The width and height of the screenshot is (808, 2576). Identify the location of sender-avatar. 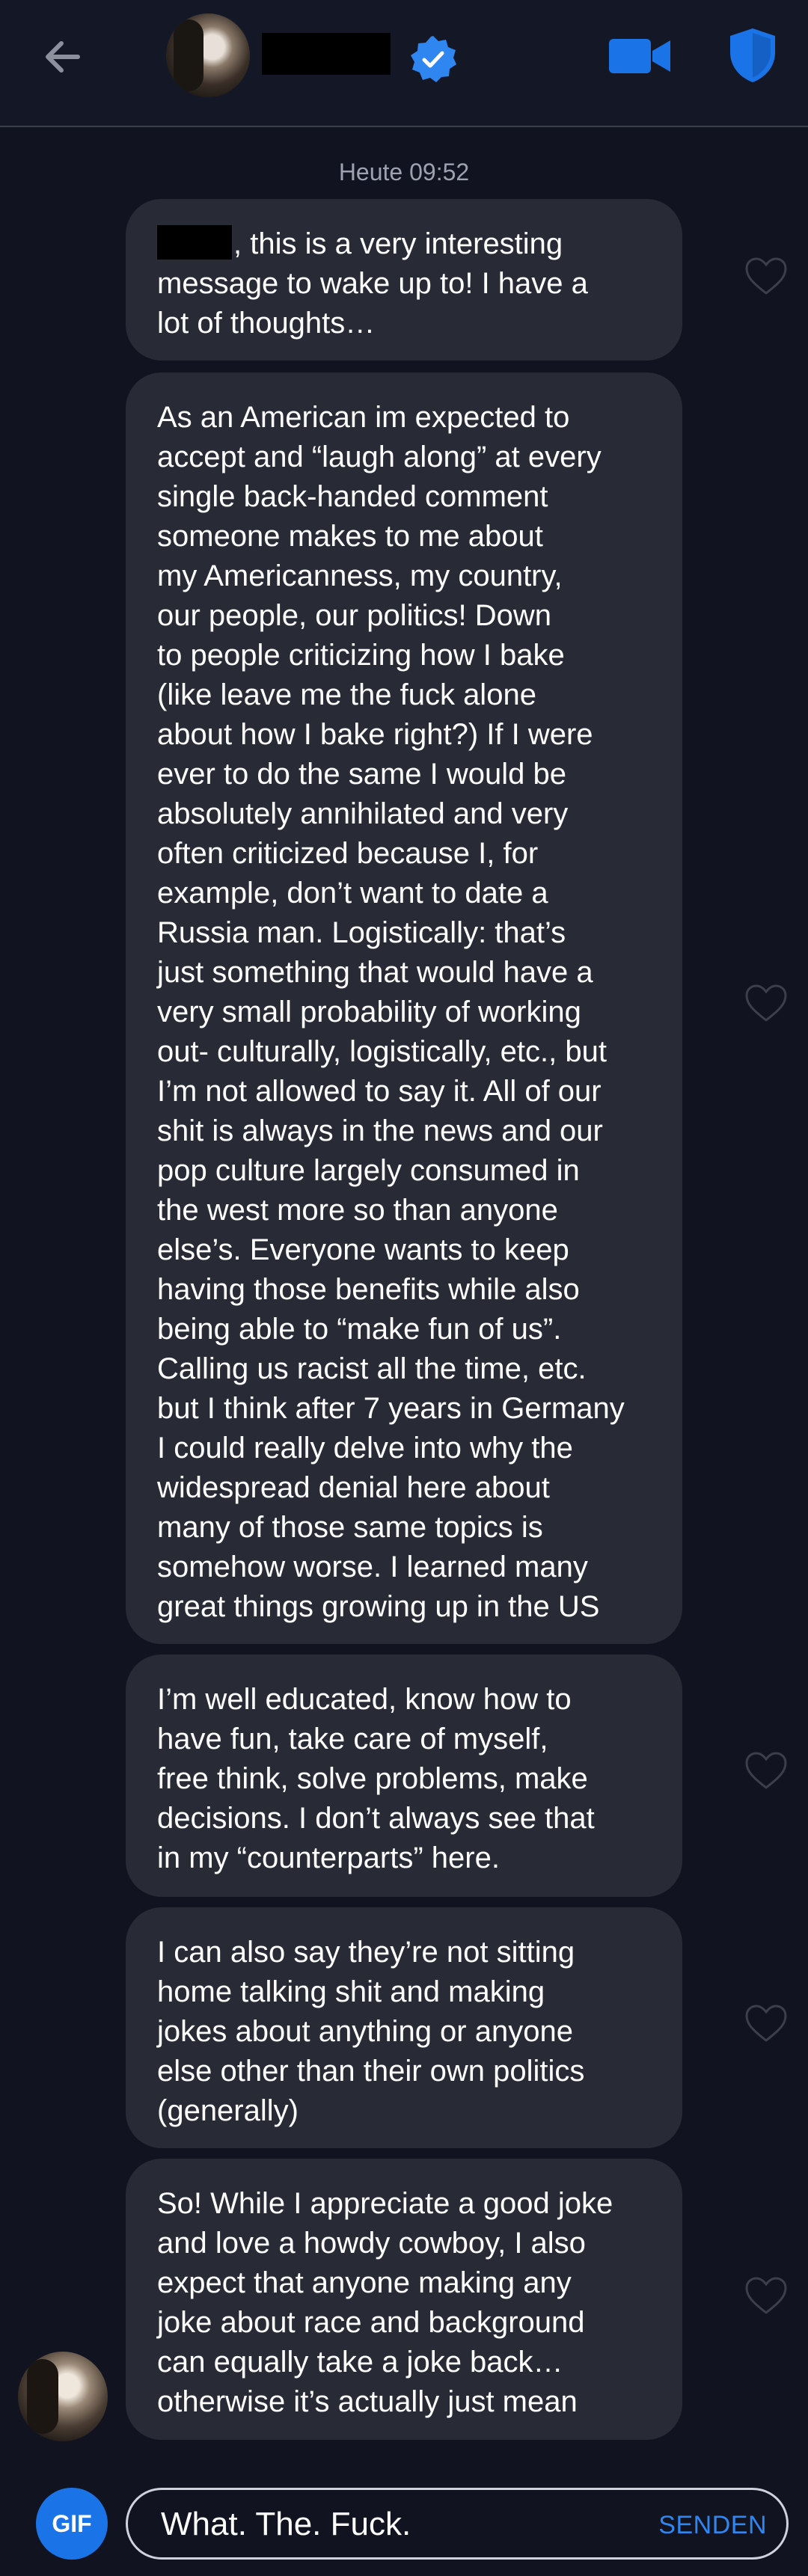
(63, 2396).